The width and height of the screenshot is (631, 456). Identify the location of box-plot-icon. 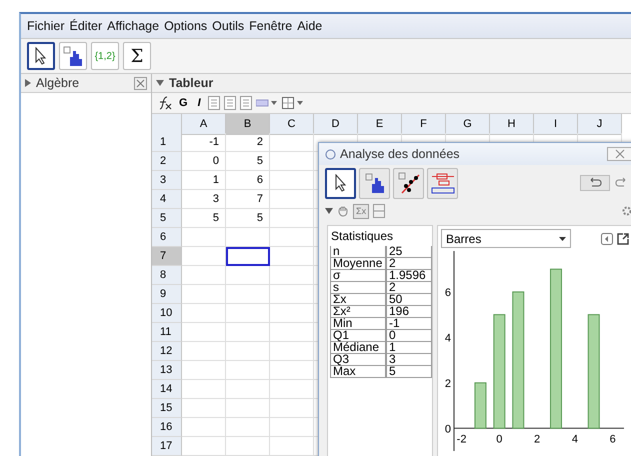
(442, 183).